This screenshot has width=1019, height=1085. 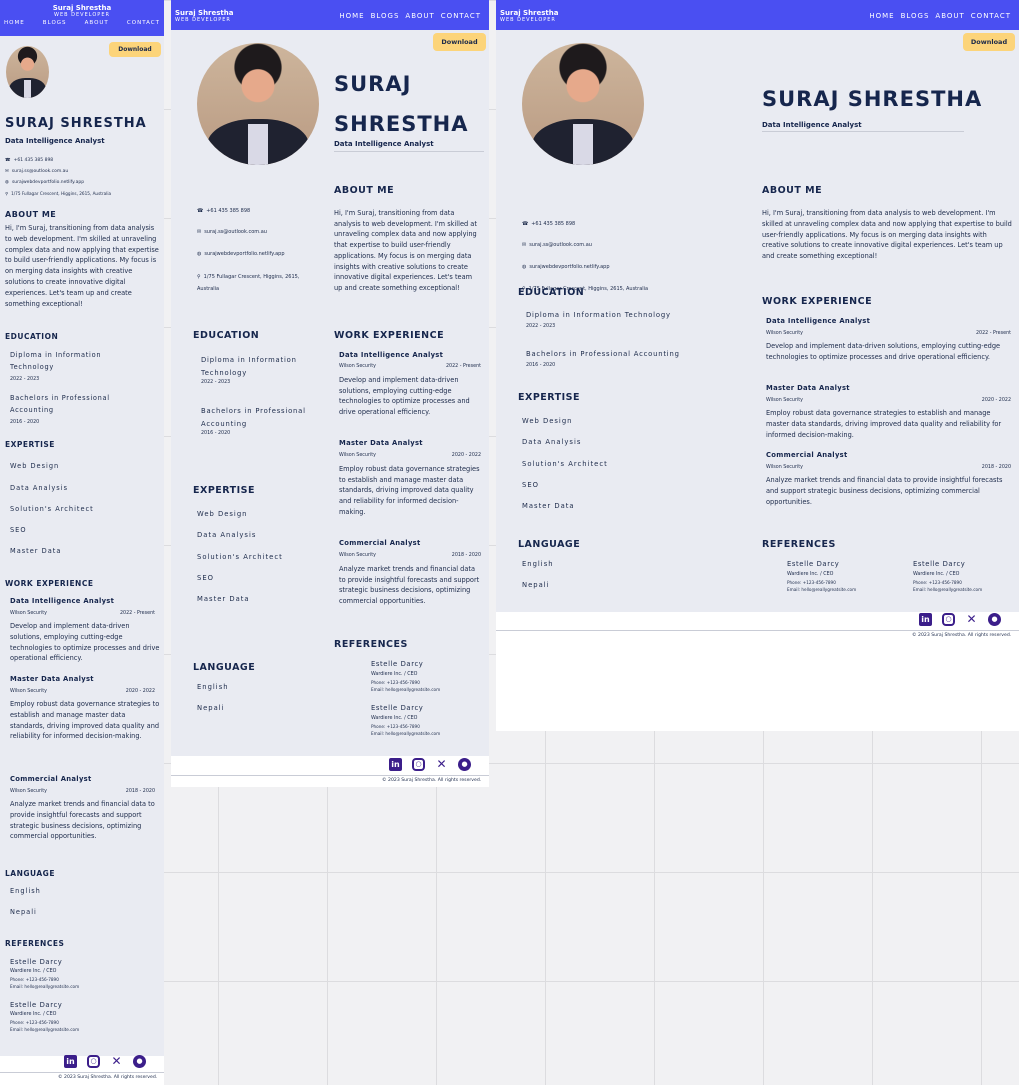 I want to click on globe-icon: ◍, so click(x=524, y=267).